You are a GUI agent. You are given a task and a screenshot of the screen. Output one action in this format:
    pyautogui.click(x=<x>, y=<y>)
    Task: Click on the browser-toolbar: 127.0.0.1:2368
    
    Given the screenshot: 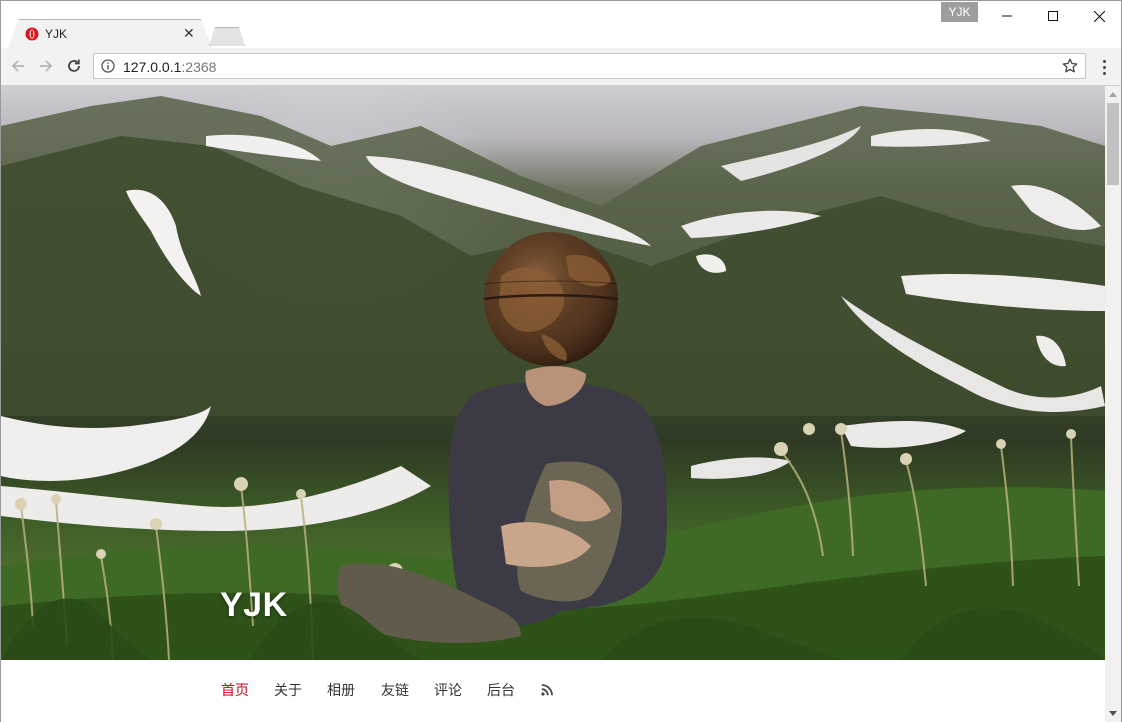 What is the action you would take?
    pyautogui.click(x=561, y=67)
    